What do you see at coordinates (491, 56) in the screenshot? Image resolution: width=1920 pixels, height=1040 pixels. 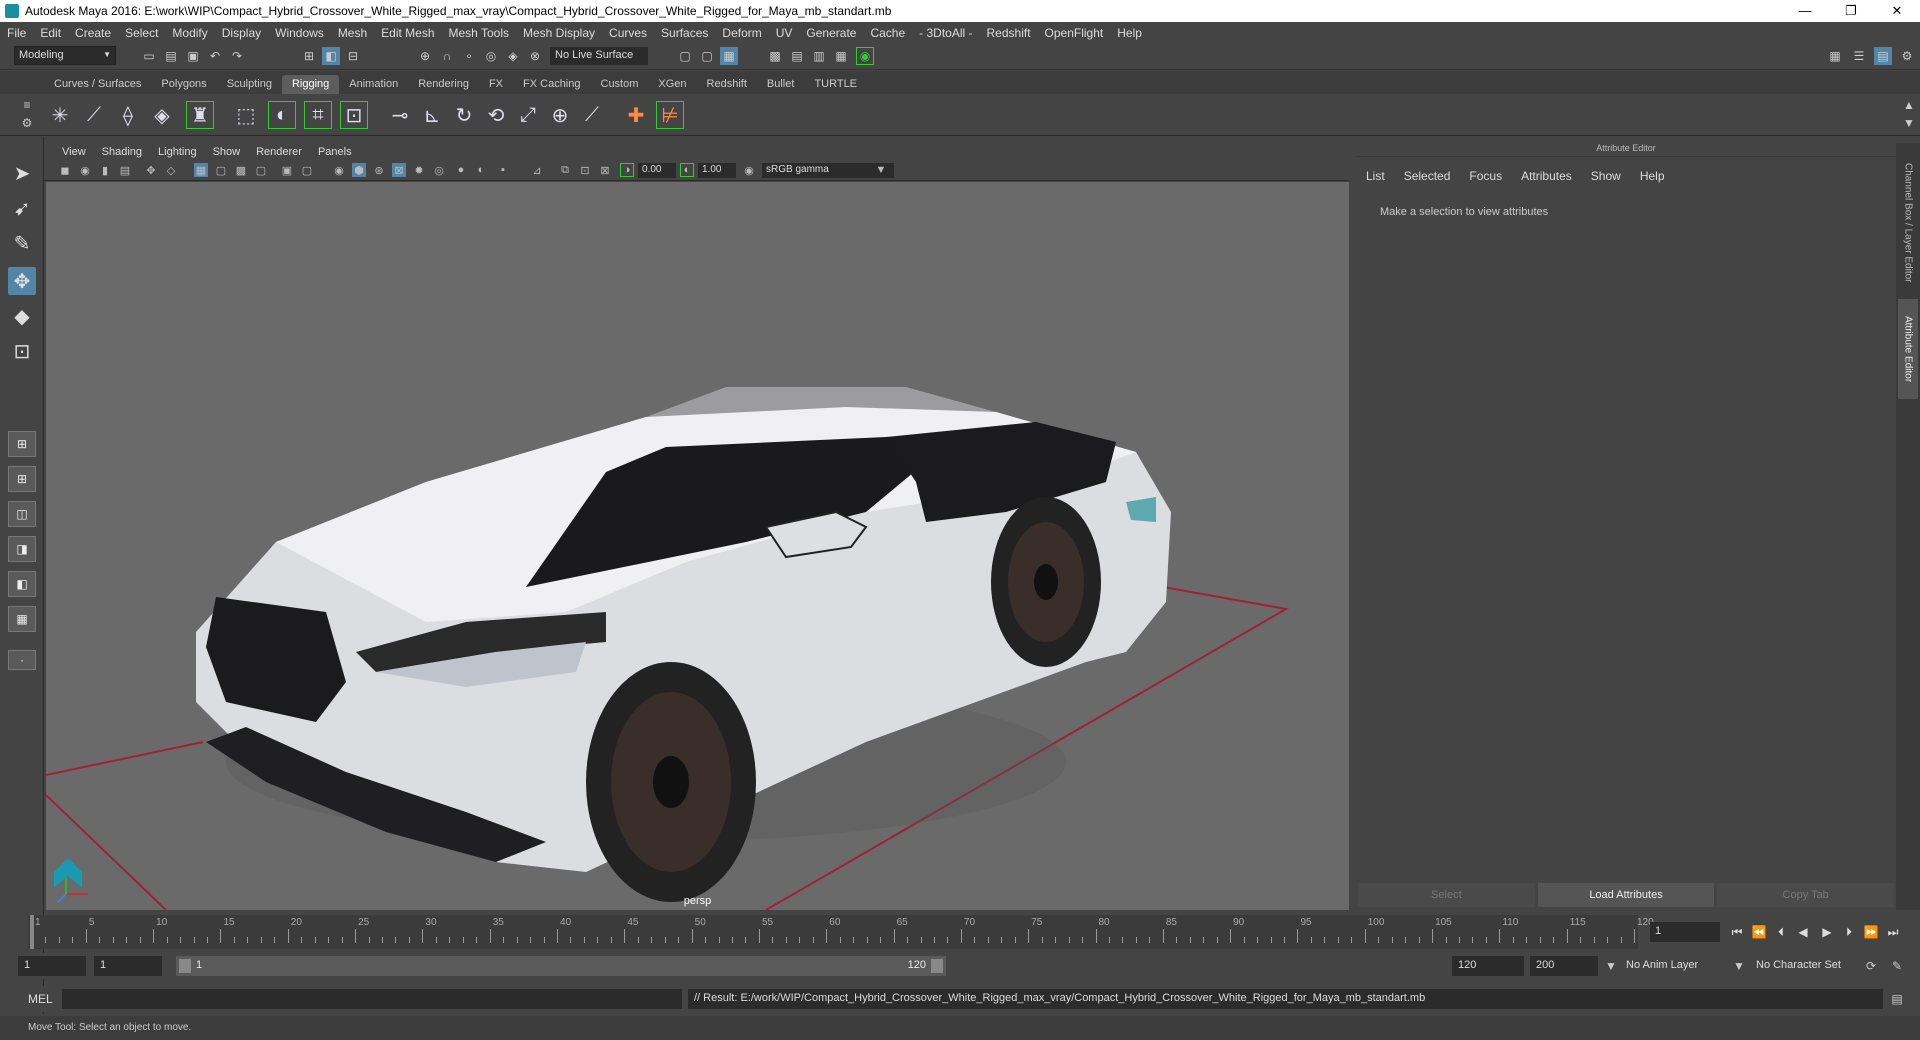 I see `snap-view-icon: ◎` at bounding box center [491, 56].